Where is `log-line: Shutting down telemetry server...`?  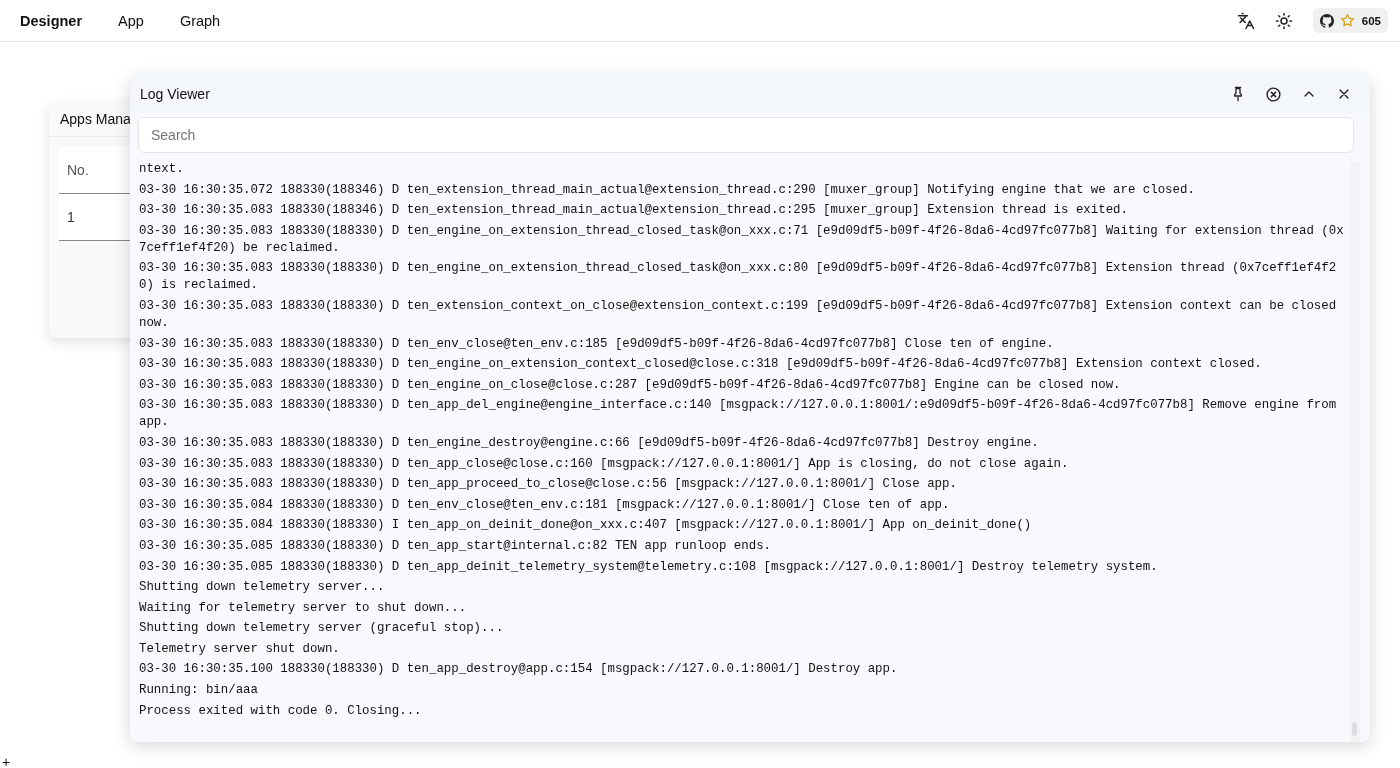 log-line: Shutting down telemetry server... is located at coordinates (262, 588).